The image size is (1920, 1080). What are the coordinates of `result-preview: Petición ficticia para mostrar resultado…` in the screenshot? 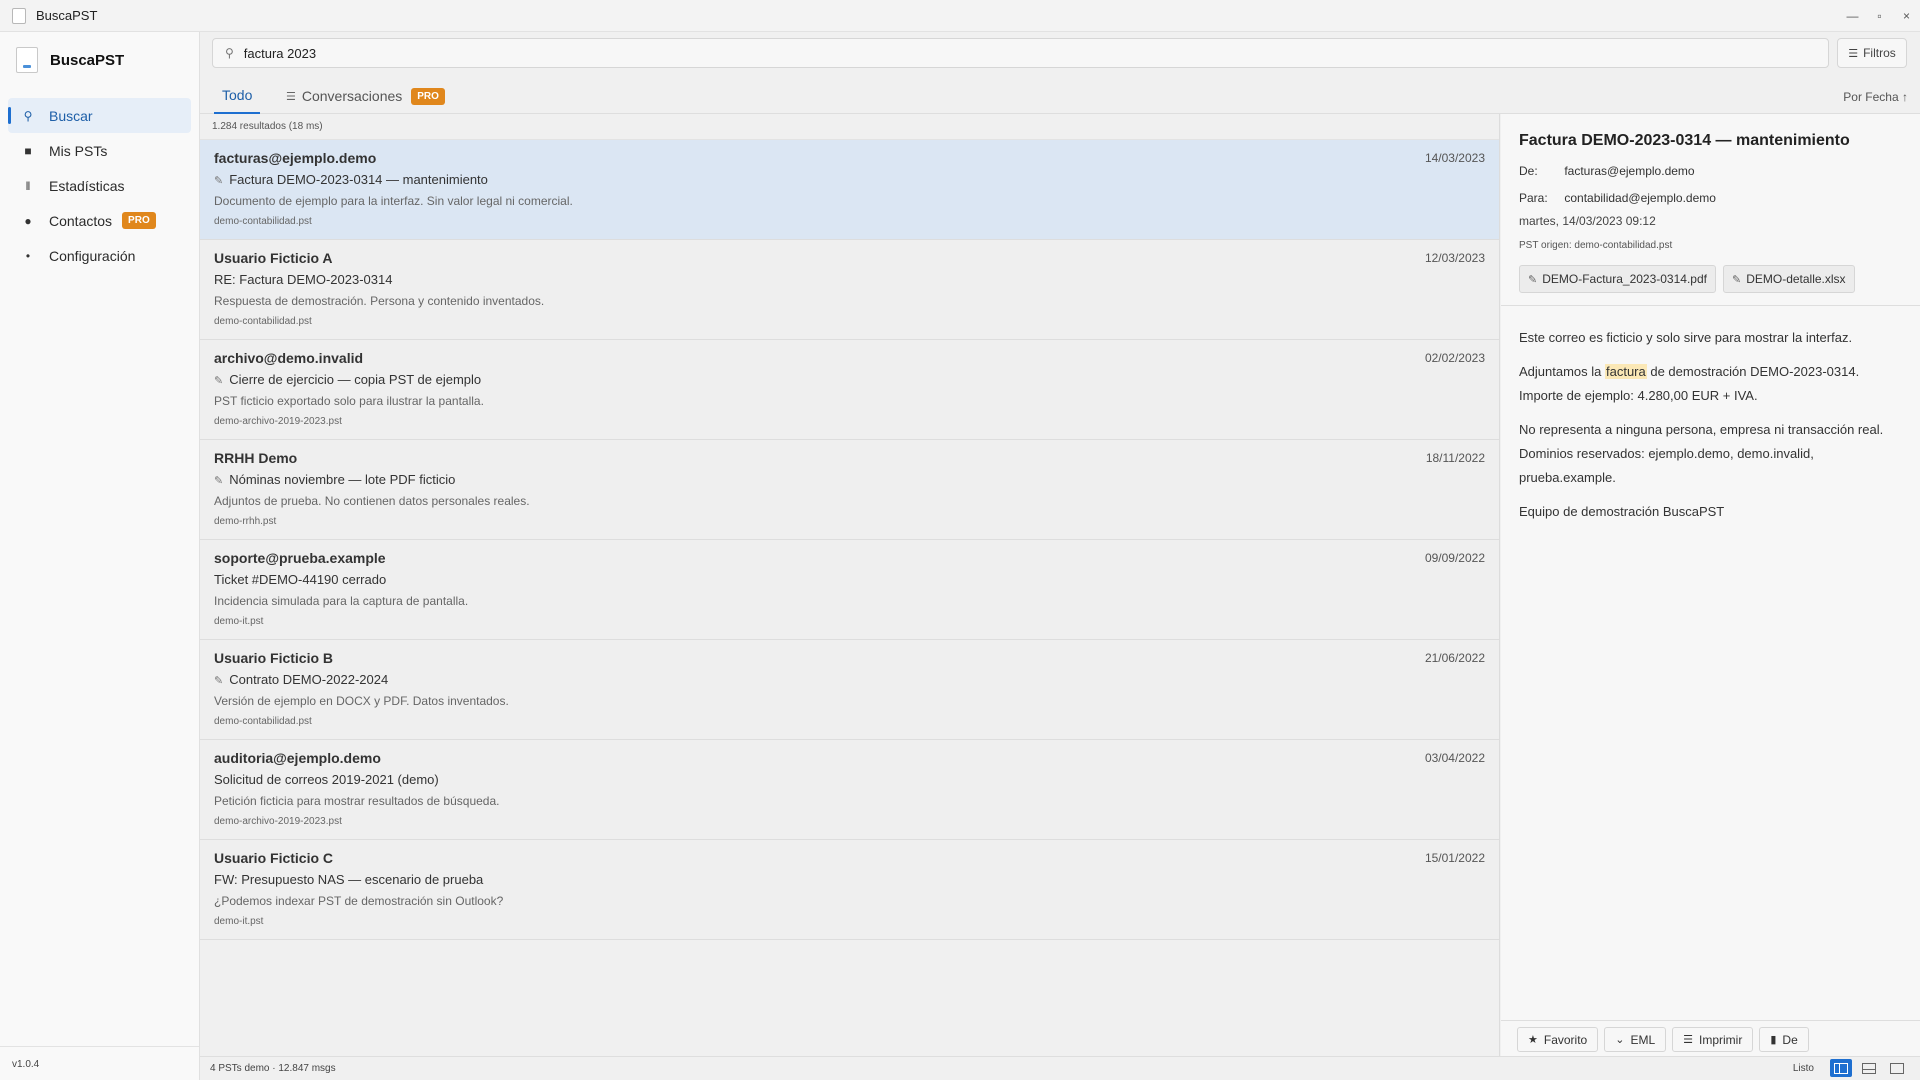 It's located at (357, 801).